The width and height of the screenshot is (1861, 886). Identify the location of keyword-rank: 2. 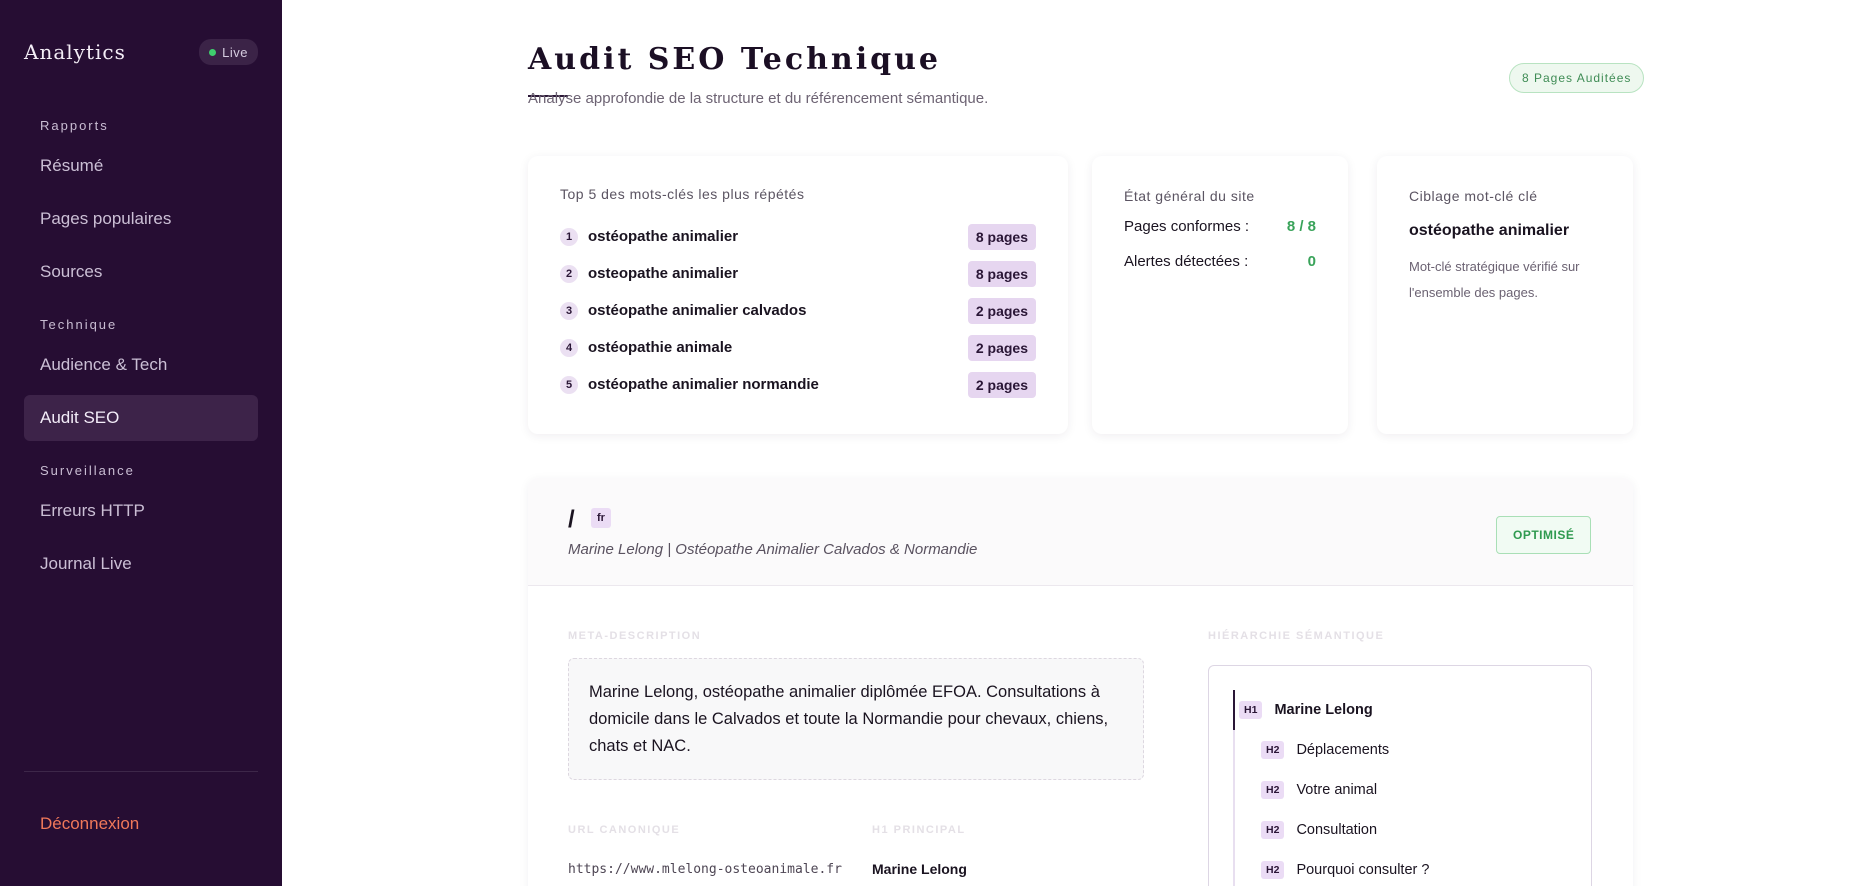
(569, 273).